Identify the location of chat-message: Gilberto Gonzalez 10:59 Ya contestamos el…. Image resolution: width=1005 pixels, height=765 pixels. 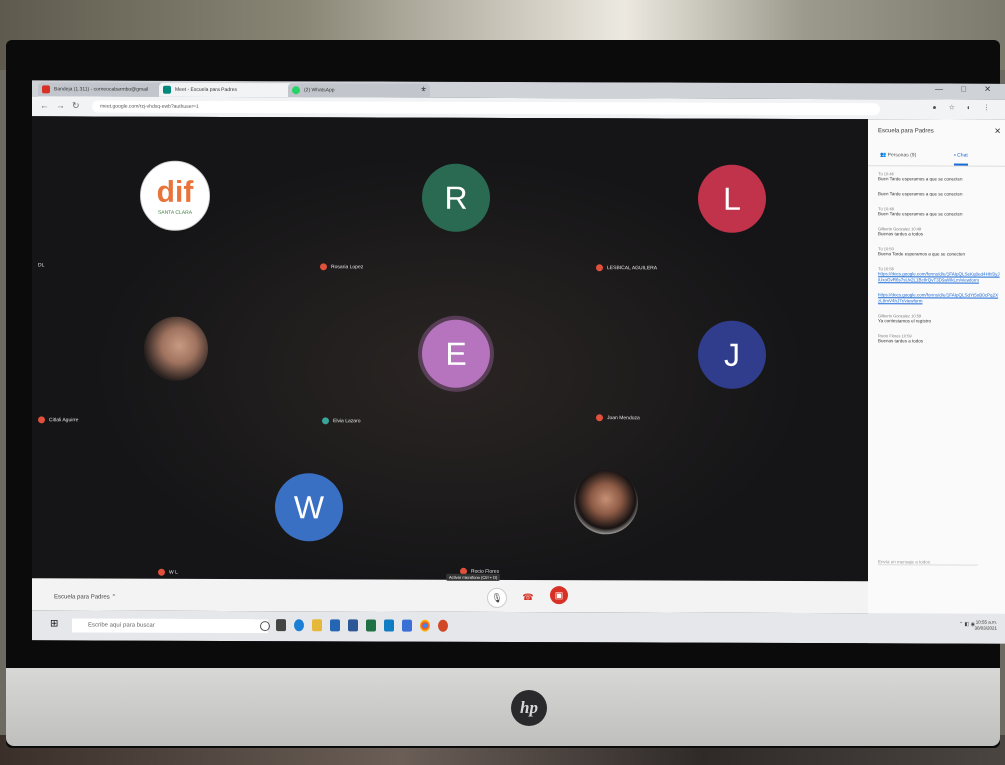
(904, 318).